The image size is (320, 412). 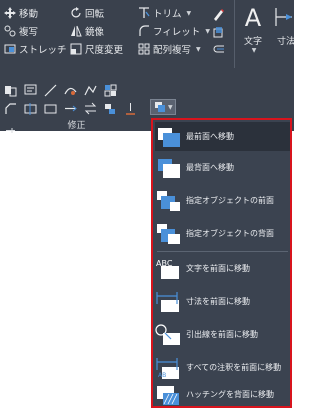 I want to click on text-tool-button: A 文字 ▼, so click(x=253, y=29).